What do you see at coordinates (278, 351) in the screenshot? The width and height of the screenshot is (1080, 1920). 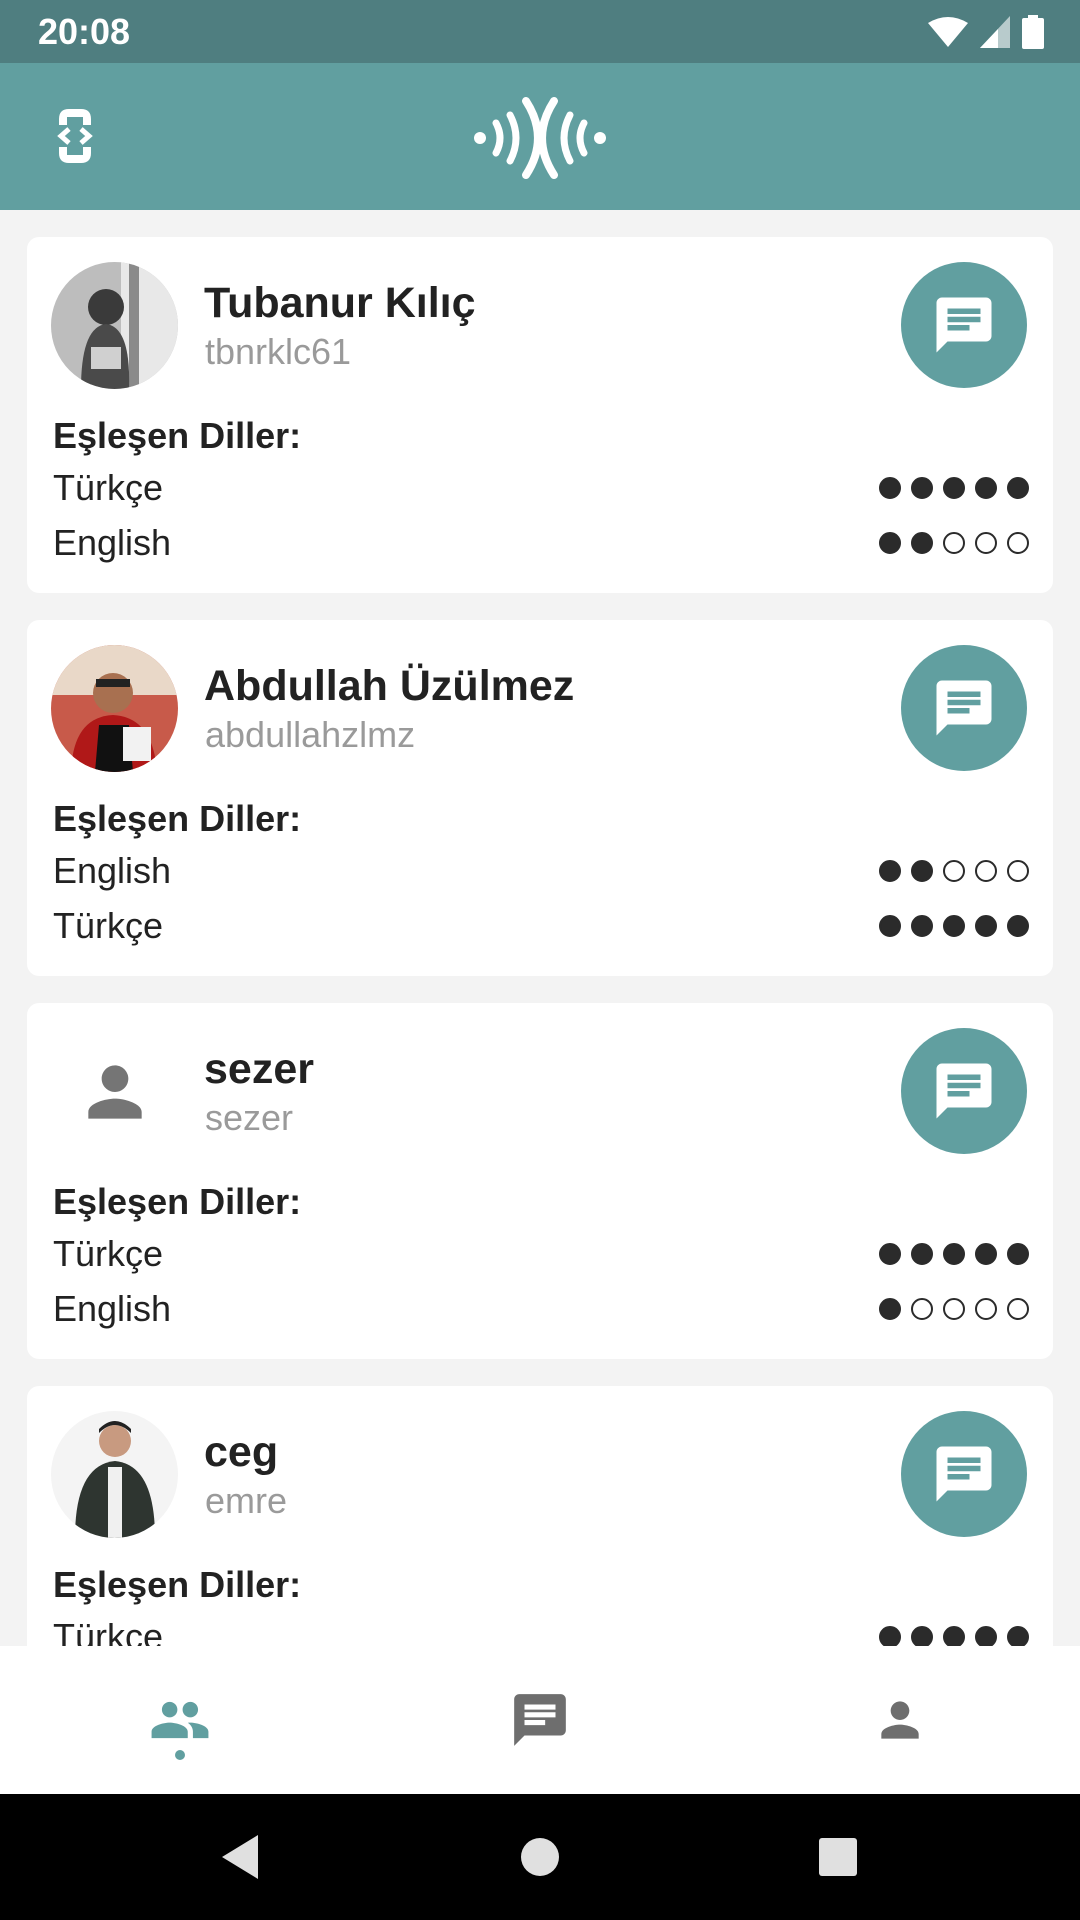 I see `user-handle: tbnrklc61` at bounding box center [278, 351].